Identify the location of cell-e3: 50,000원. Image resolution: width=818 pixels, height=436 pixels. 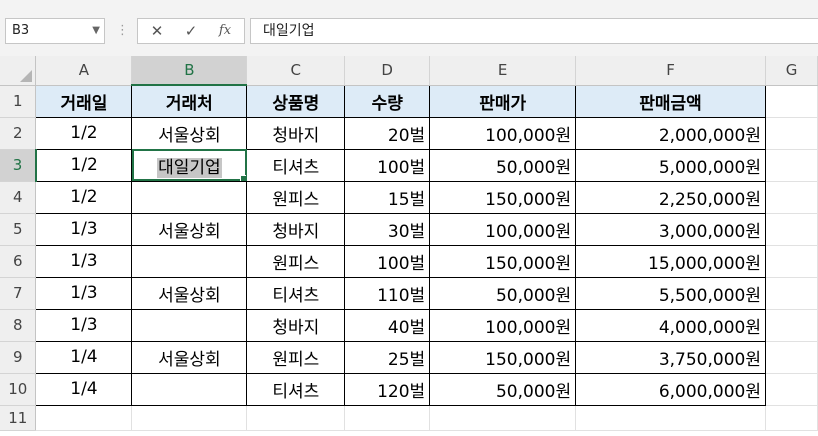
(503, 165).